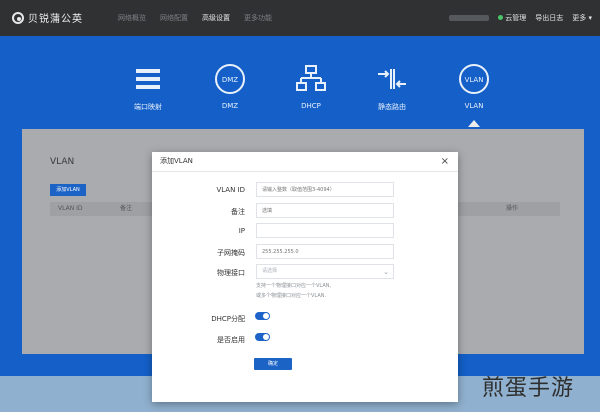 This screenshot has height=412, width=600. I want to click on vlan-id-input, so click(325, 189).